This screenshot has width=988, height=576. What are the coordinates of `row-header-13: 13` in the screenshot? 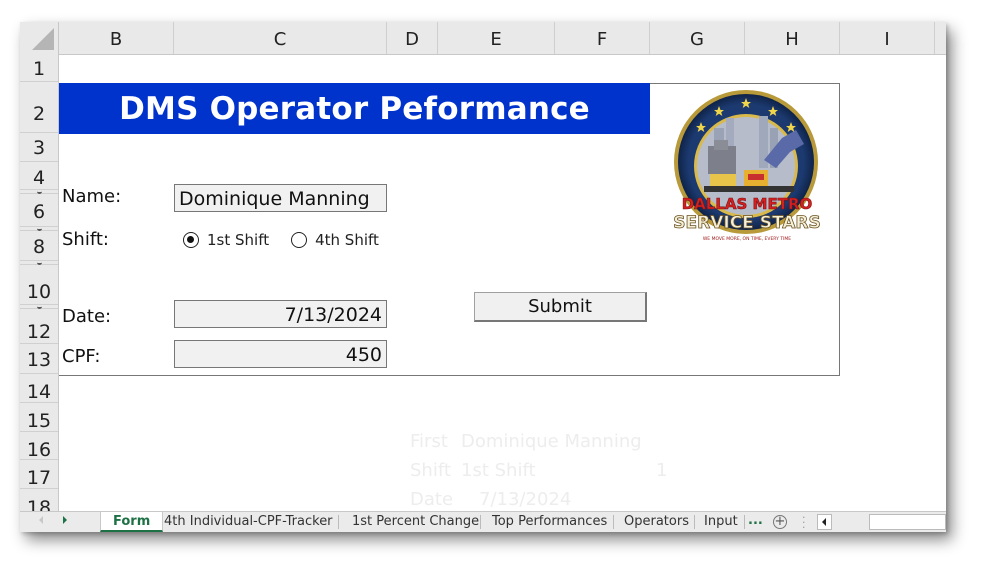 It's located at (39, 359).